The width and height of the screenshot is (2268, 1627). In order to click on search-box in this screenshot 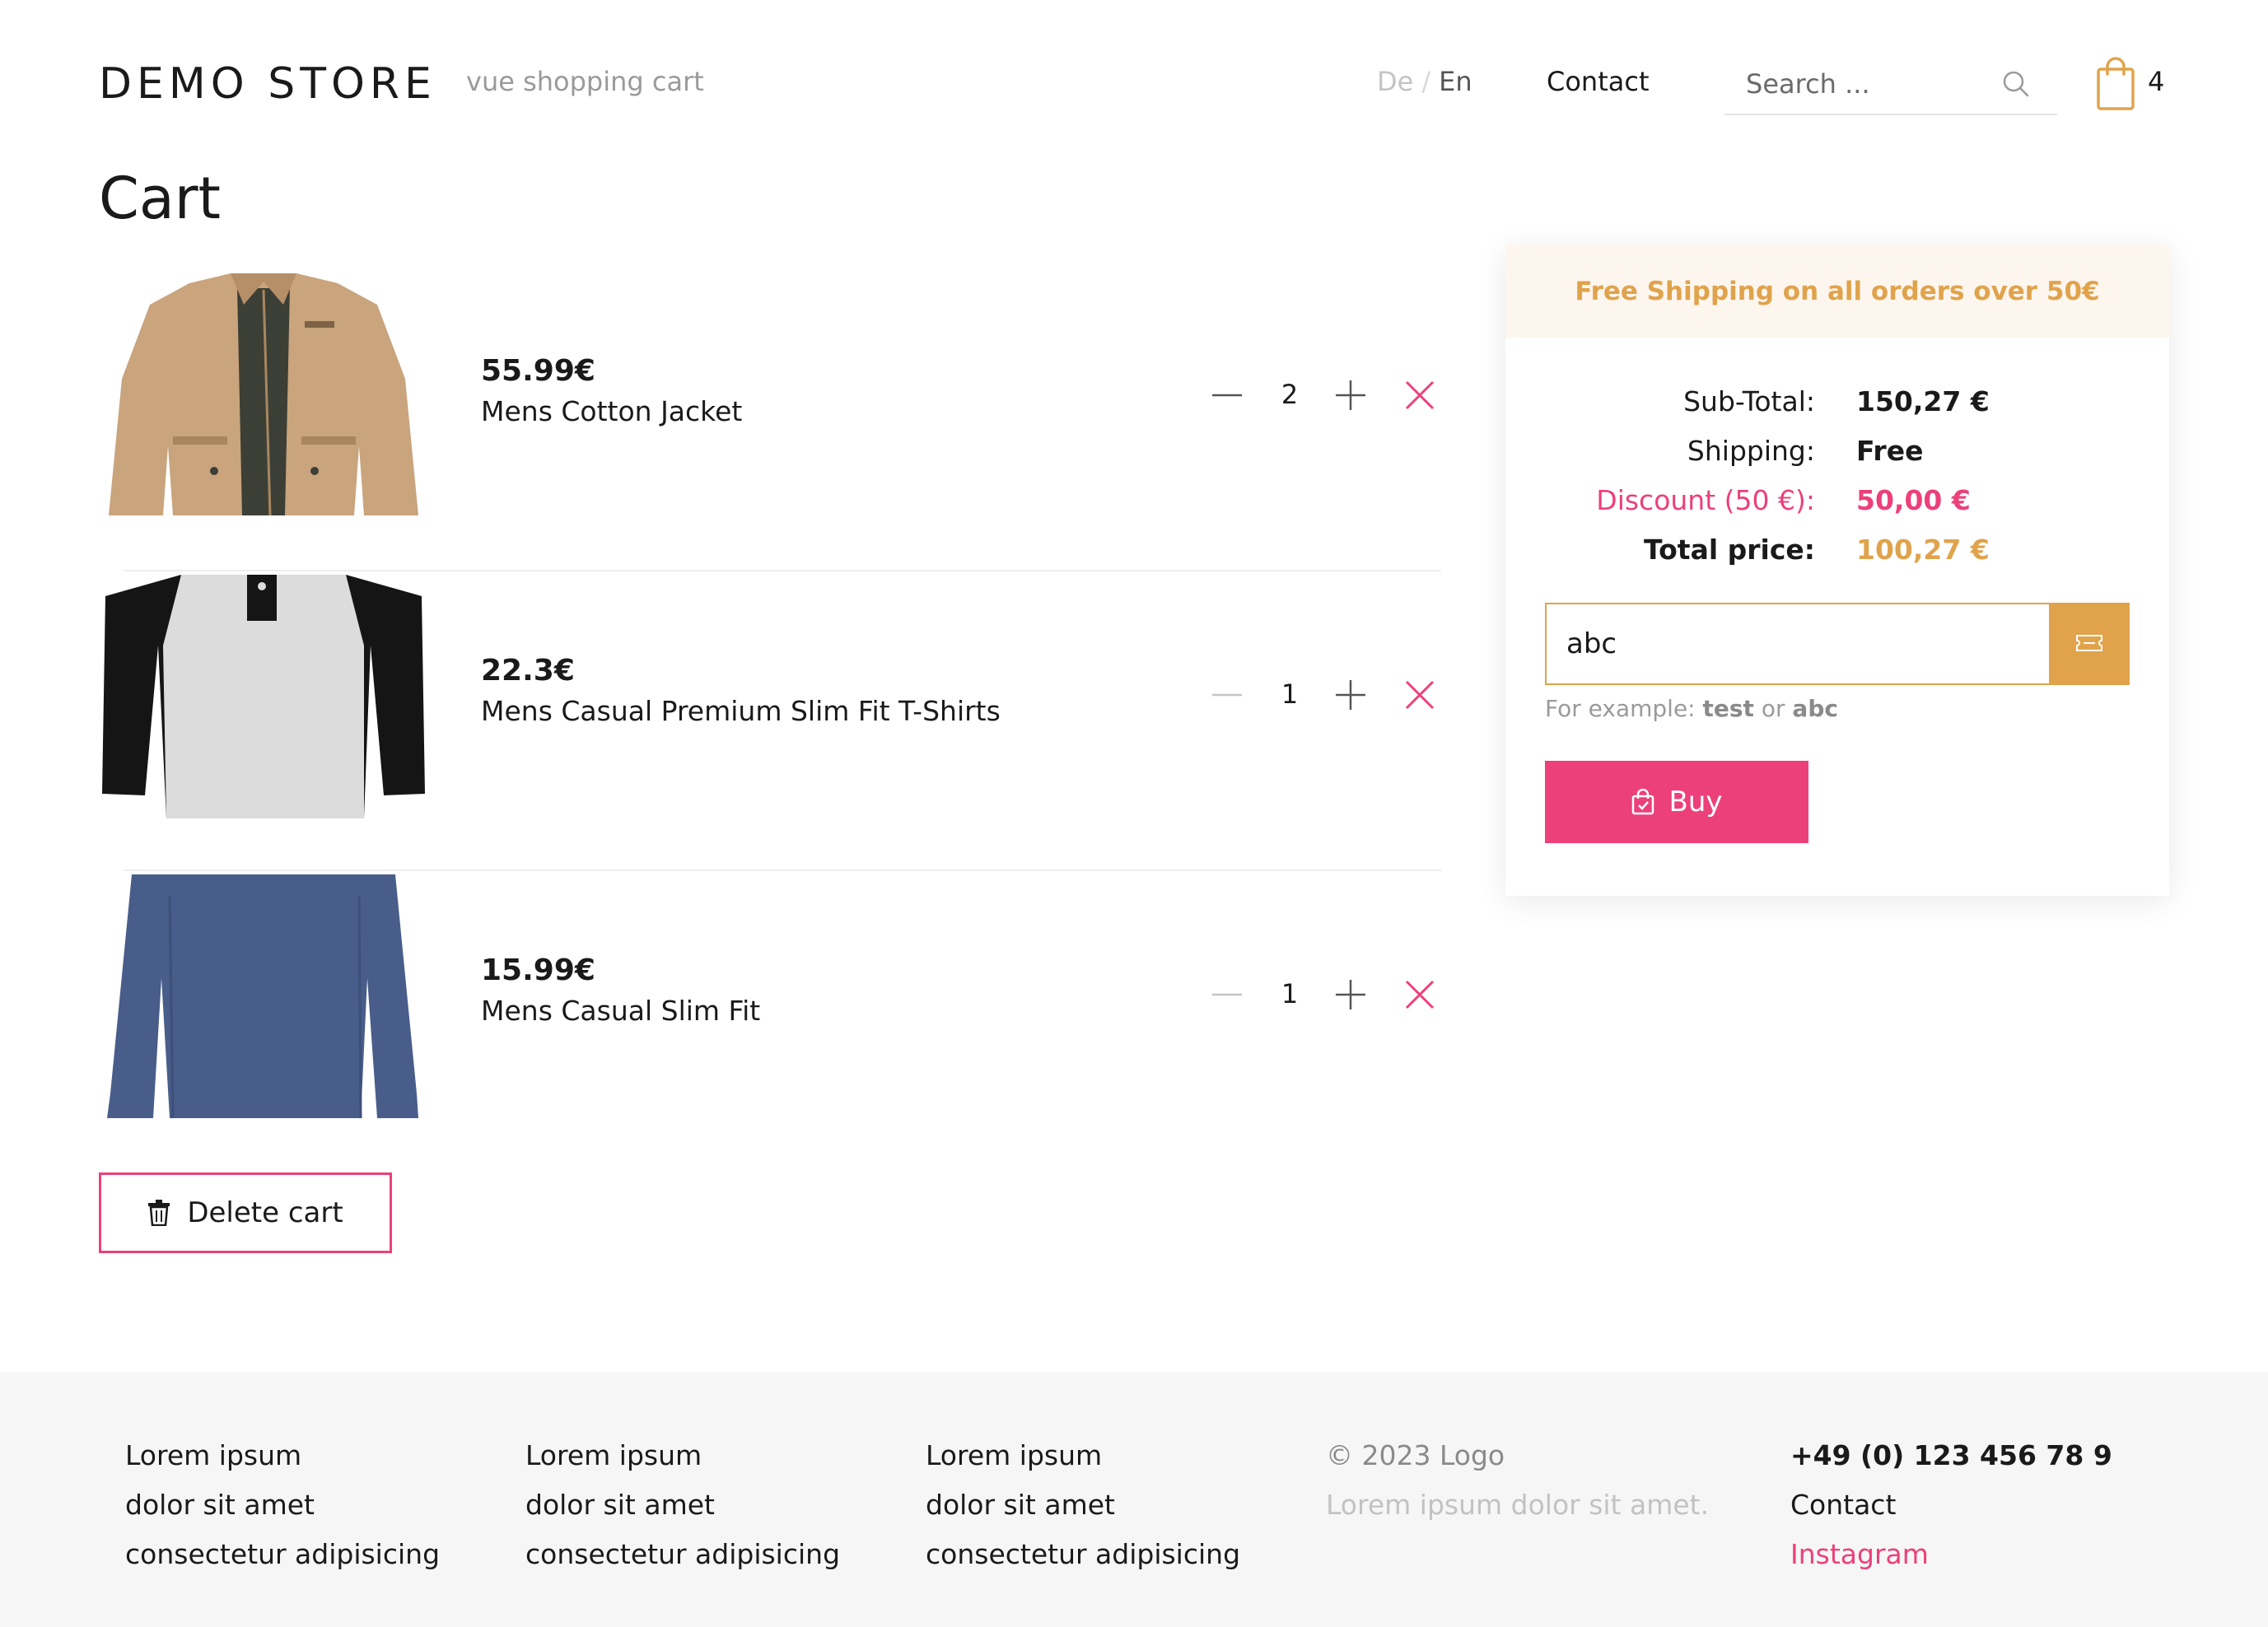, I will do `click(1890, 84)`.